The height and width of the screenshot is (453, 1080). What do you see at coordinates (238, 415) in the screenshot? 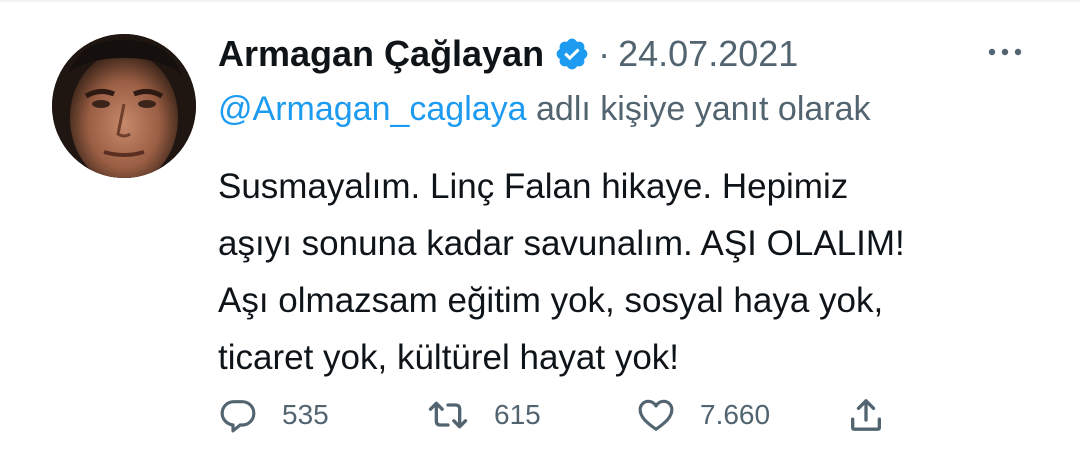
I see `reply-icon` at bounding box center [238, 415].